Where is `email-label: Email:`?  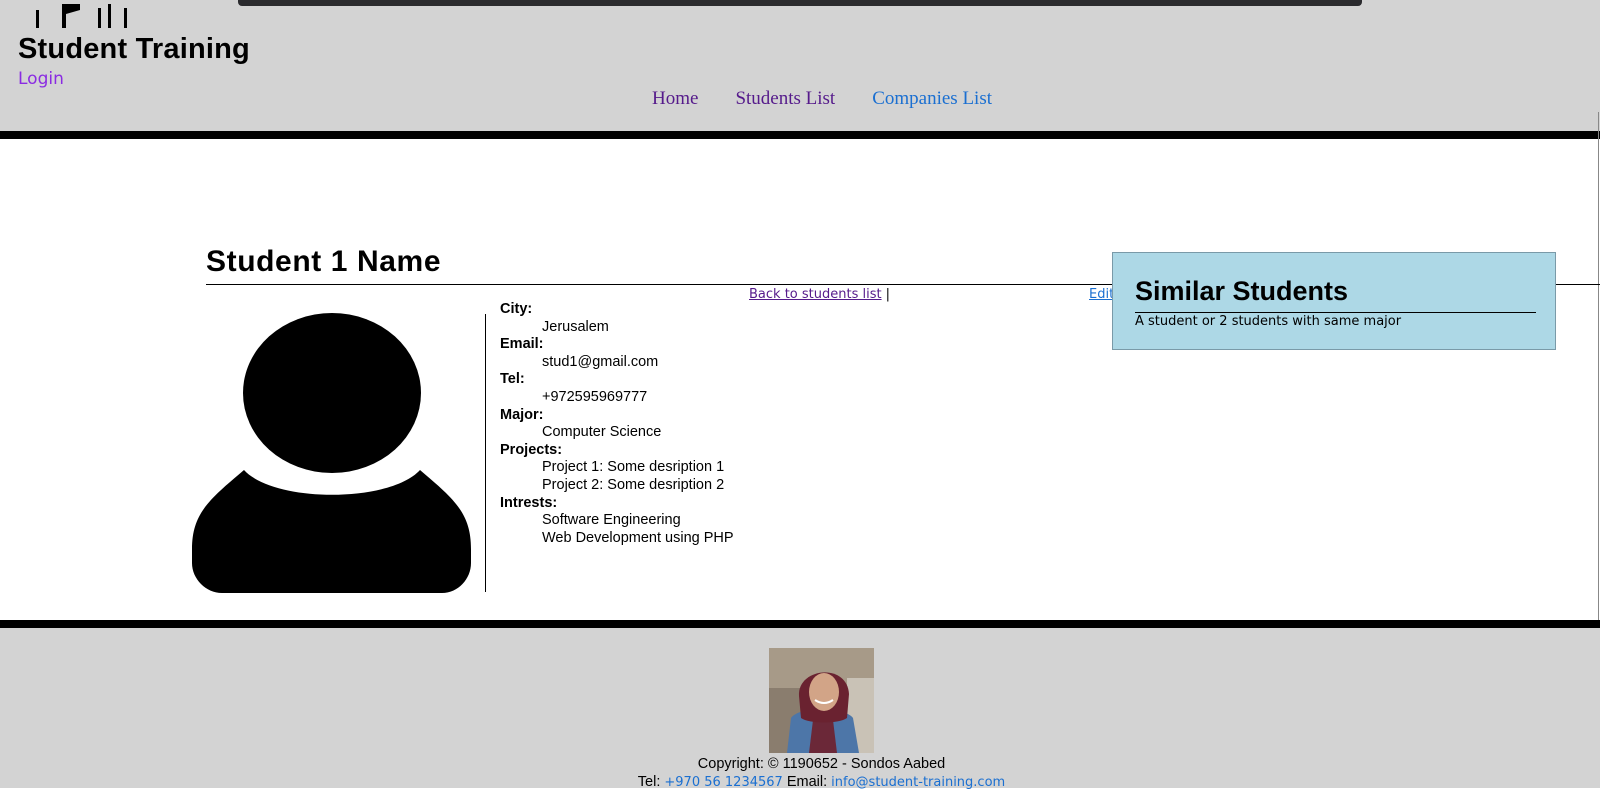 email-label: Email: is located at coordinates (522, 344).